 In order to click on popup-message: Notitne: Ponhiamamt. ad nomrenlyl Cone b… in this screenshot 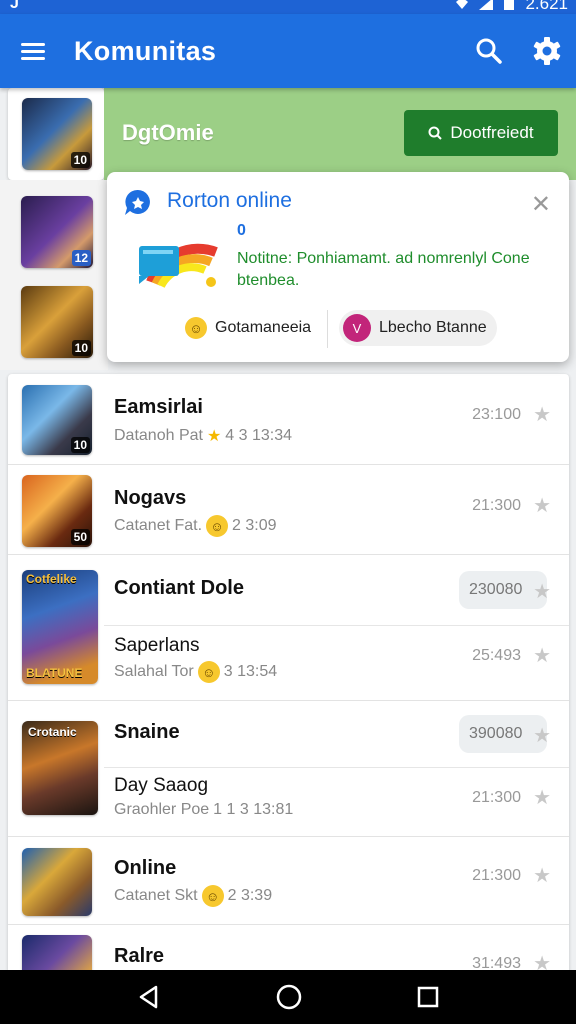, I will do `click(383, 269)`.